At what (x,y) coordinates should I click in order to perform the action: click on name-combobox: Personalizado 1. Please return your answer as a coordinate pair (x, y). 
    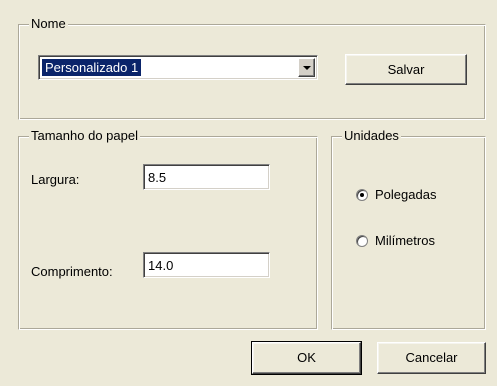
    Looking at the image, I should click on (178, 67).